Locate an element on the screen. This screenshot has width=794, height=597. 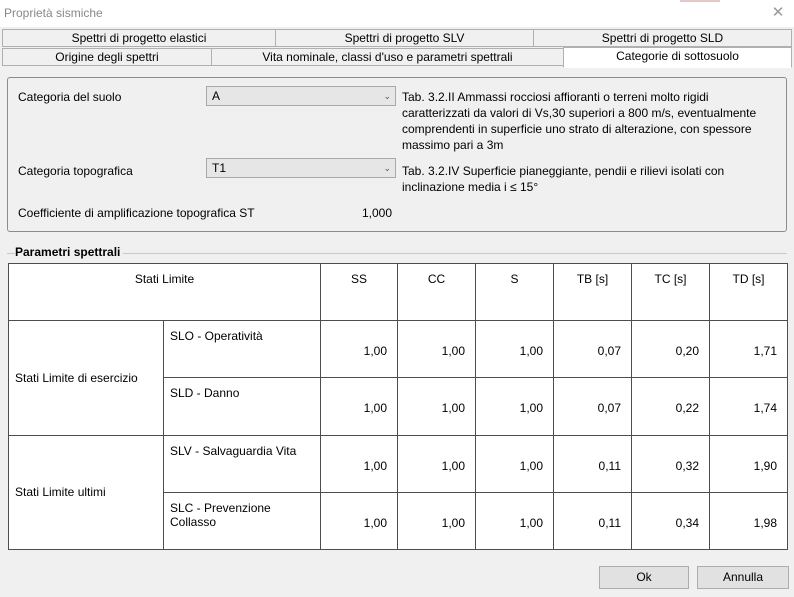
row-label-slc: SLC - Prevenzione Collasso is located at coordinates (242, 521).